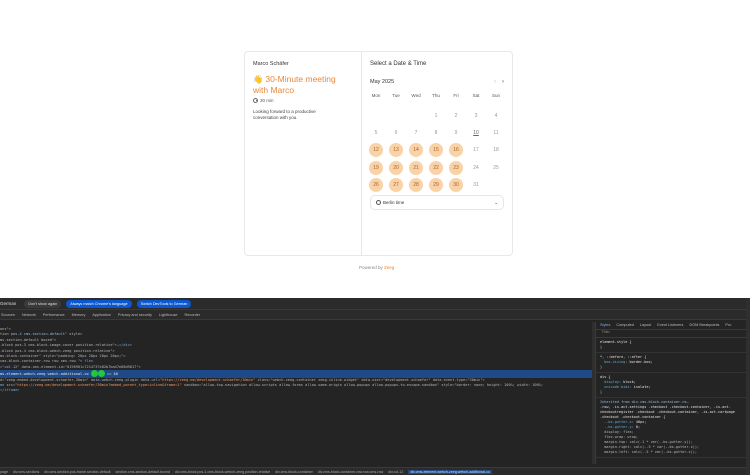 This screenshot has height=475, width=750. I want to click on available-day: 21, so click(416, 167).